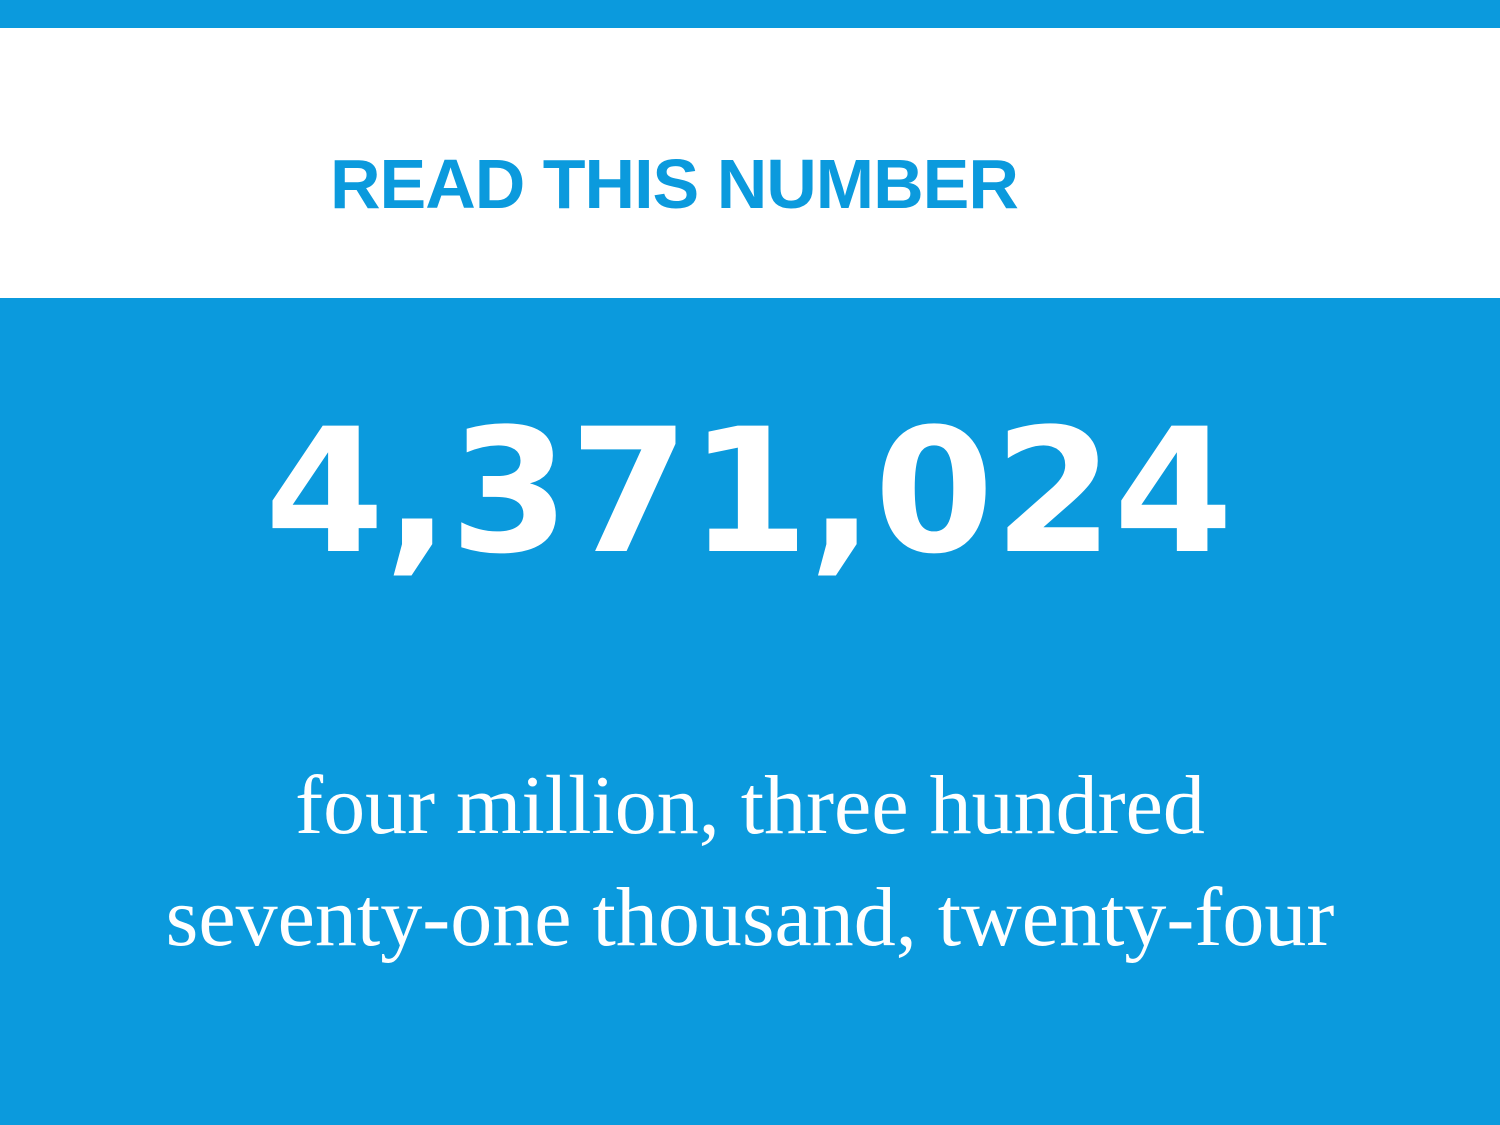 The image size is (1500, 1125). Describe the element at coordinates (749, 491) in the screenshot. I see `featured-number: 4,371,024` at that location.